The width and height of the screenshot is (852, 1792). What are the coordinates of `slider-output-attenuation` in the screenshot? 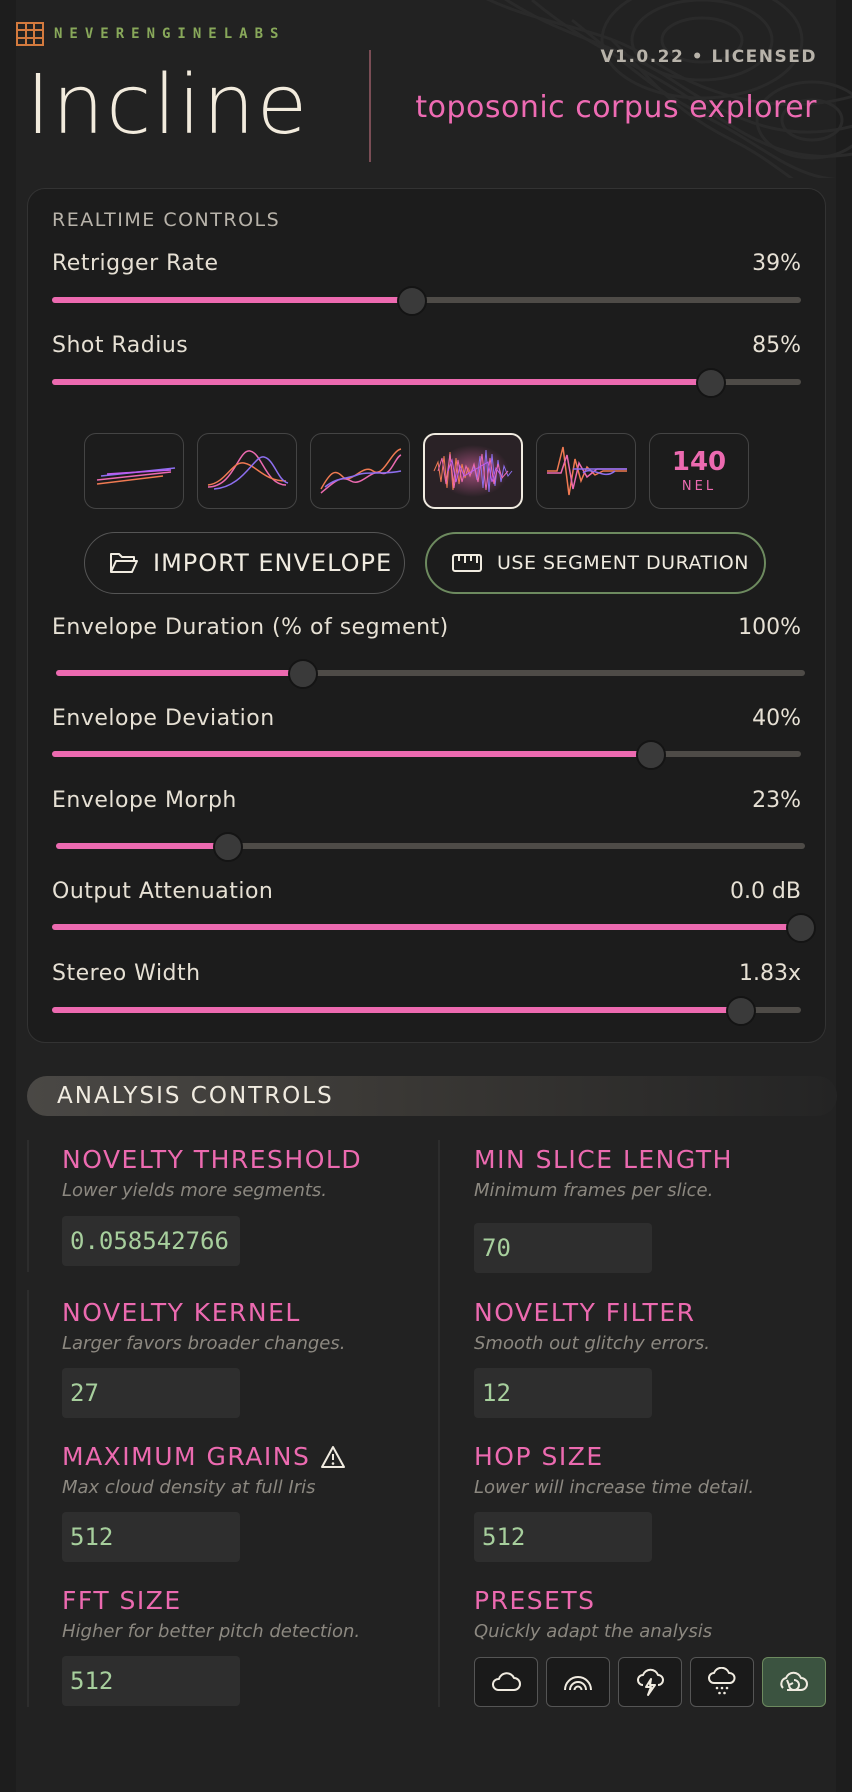 It's located at (434, 928).